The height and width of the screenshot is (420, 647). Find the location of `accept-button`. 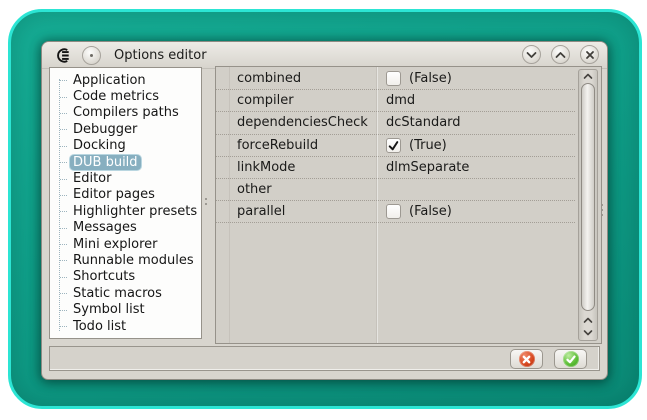

accept-button is located at coordinates (570, 359).